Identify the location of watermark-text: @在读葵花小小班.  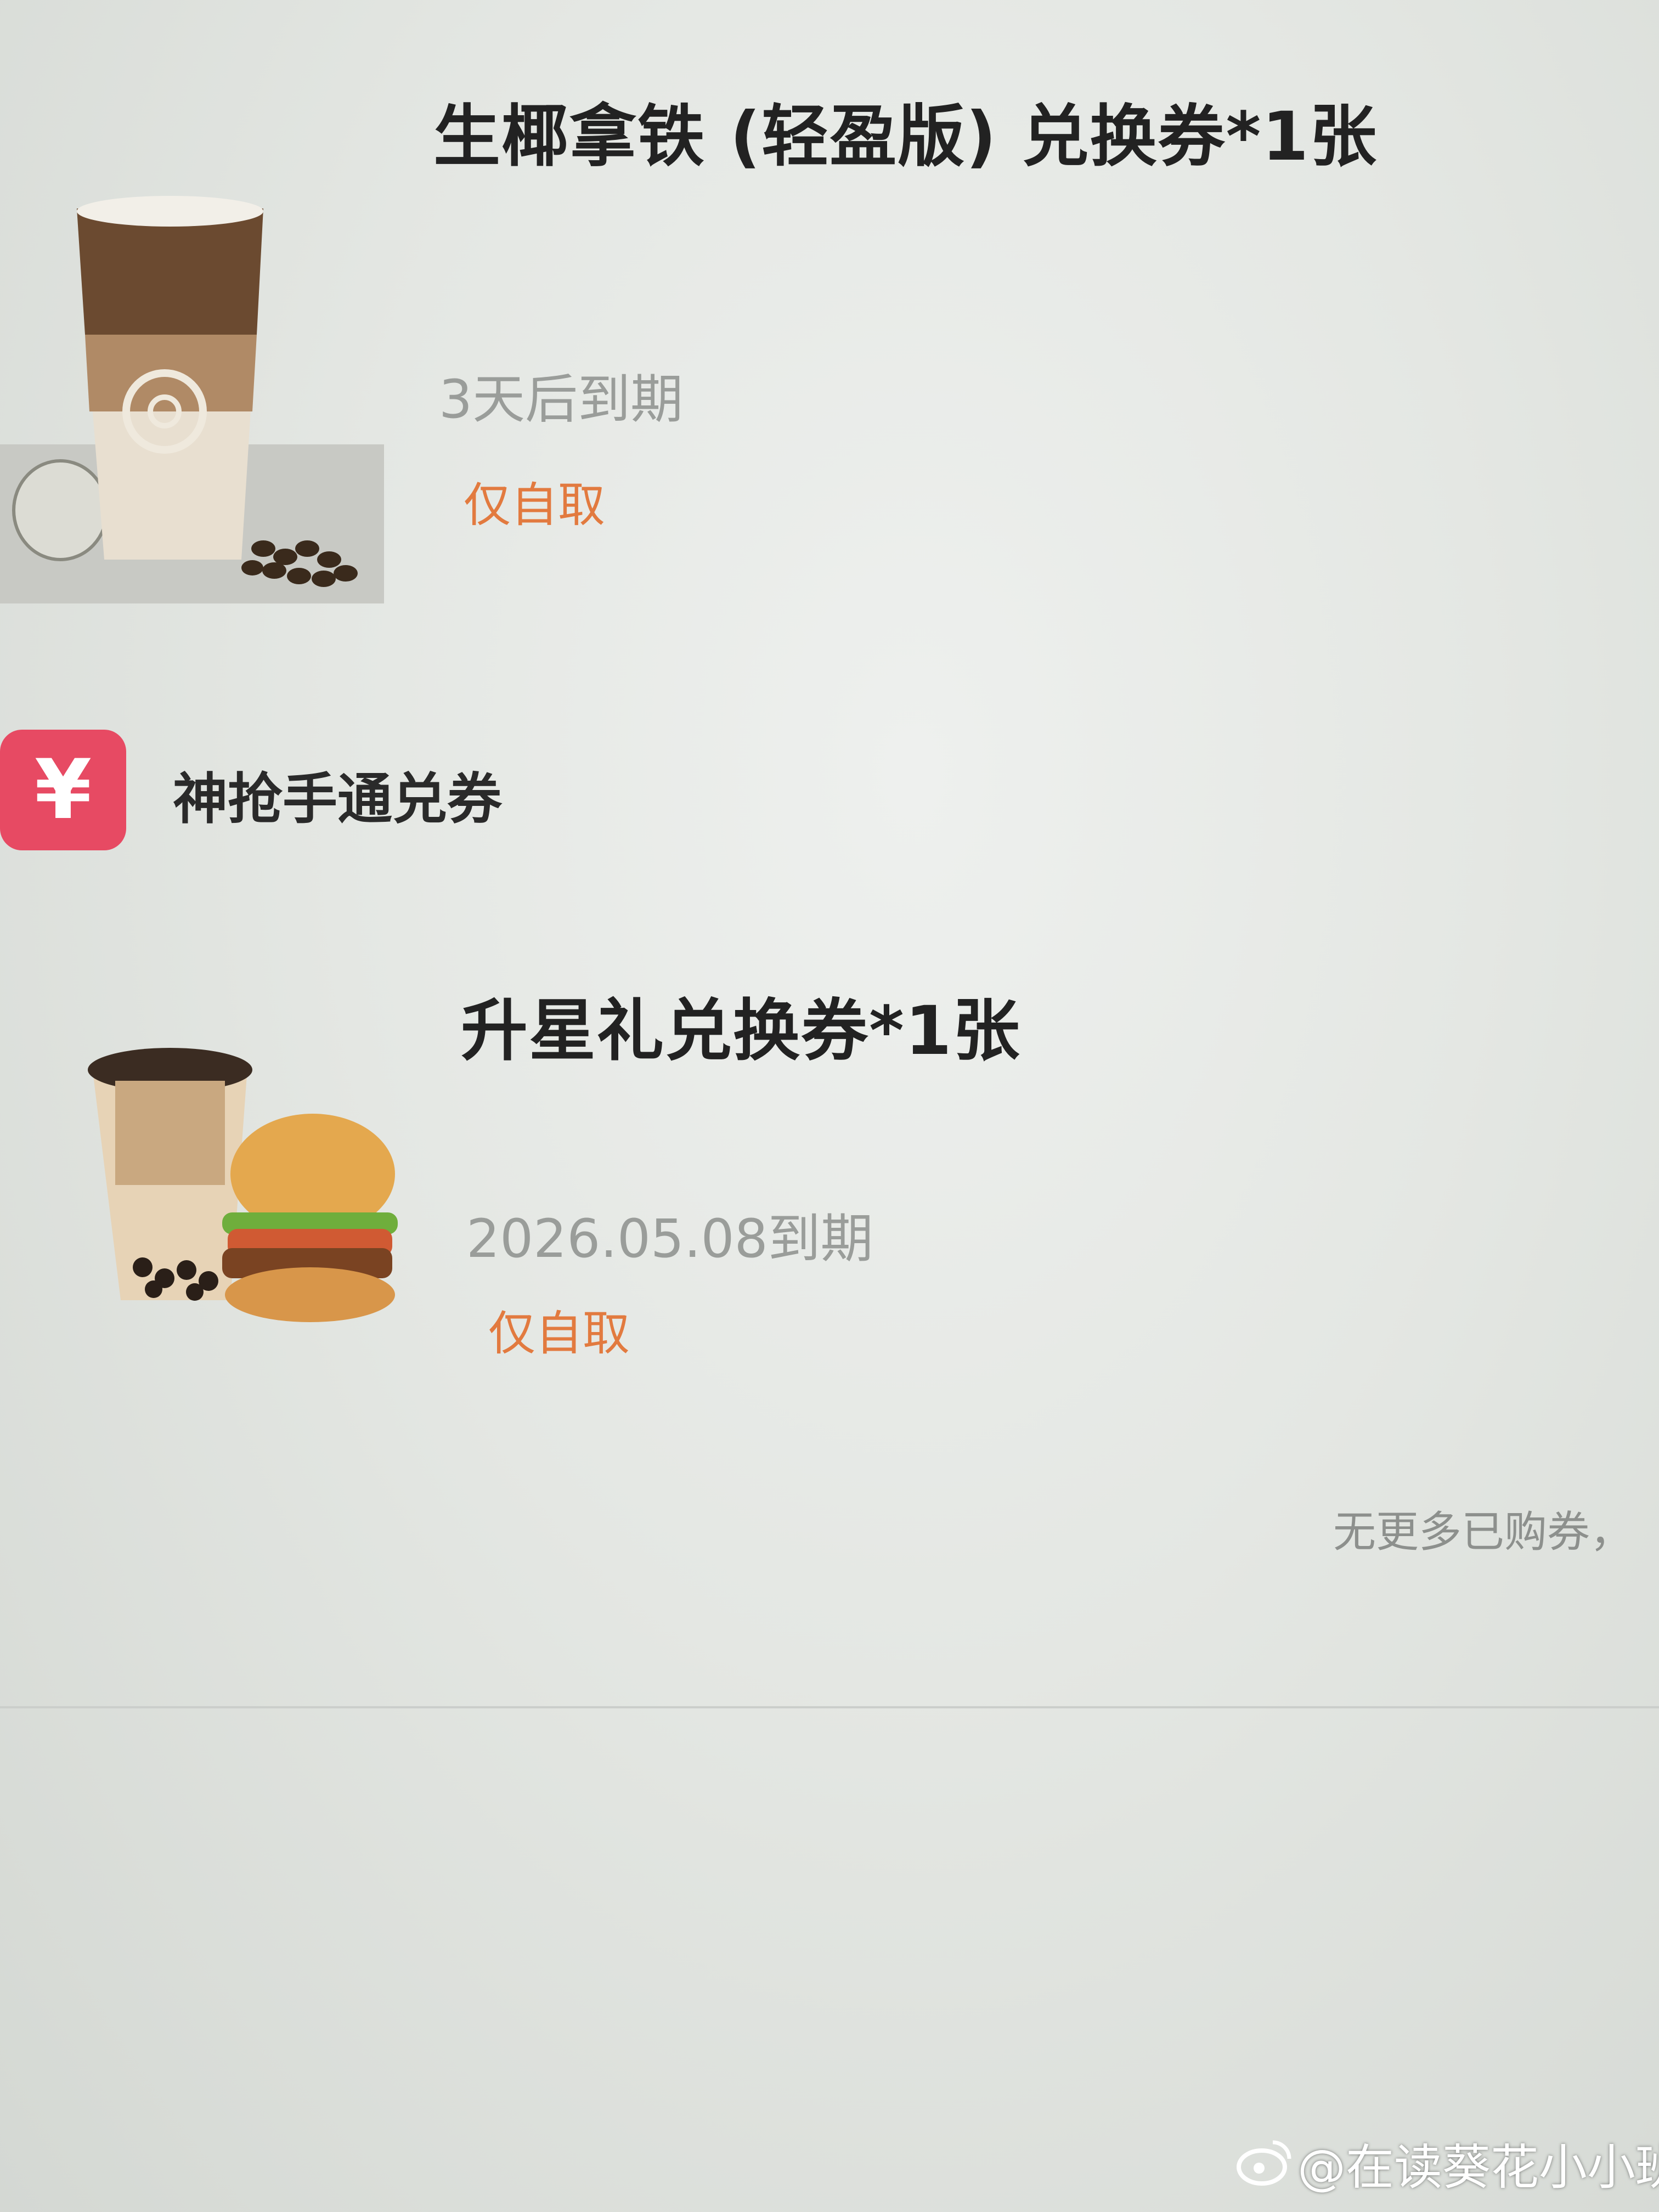
(1478, 2167).